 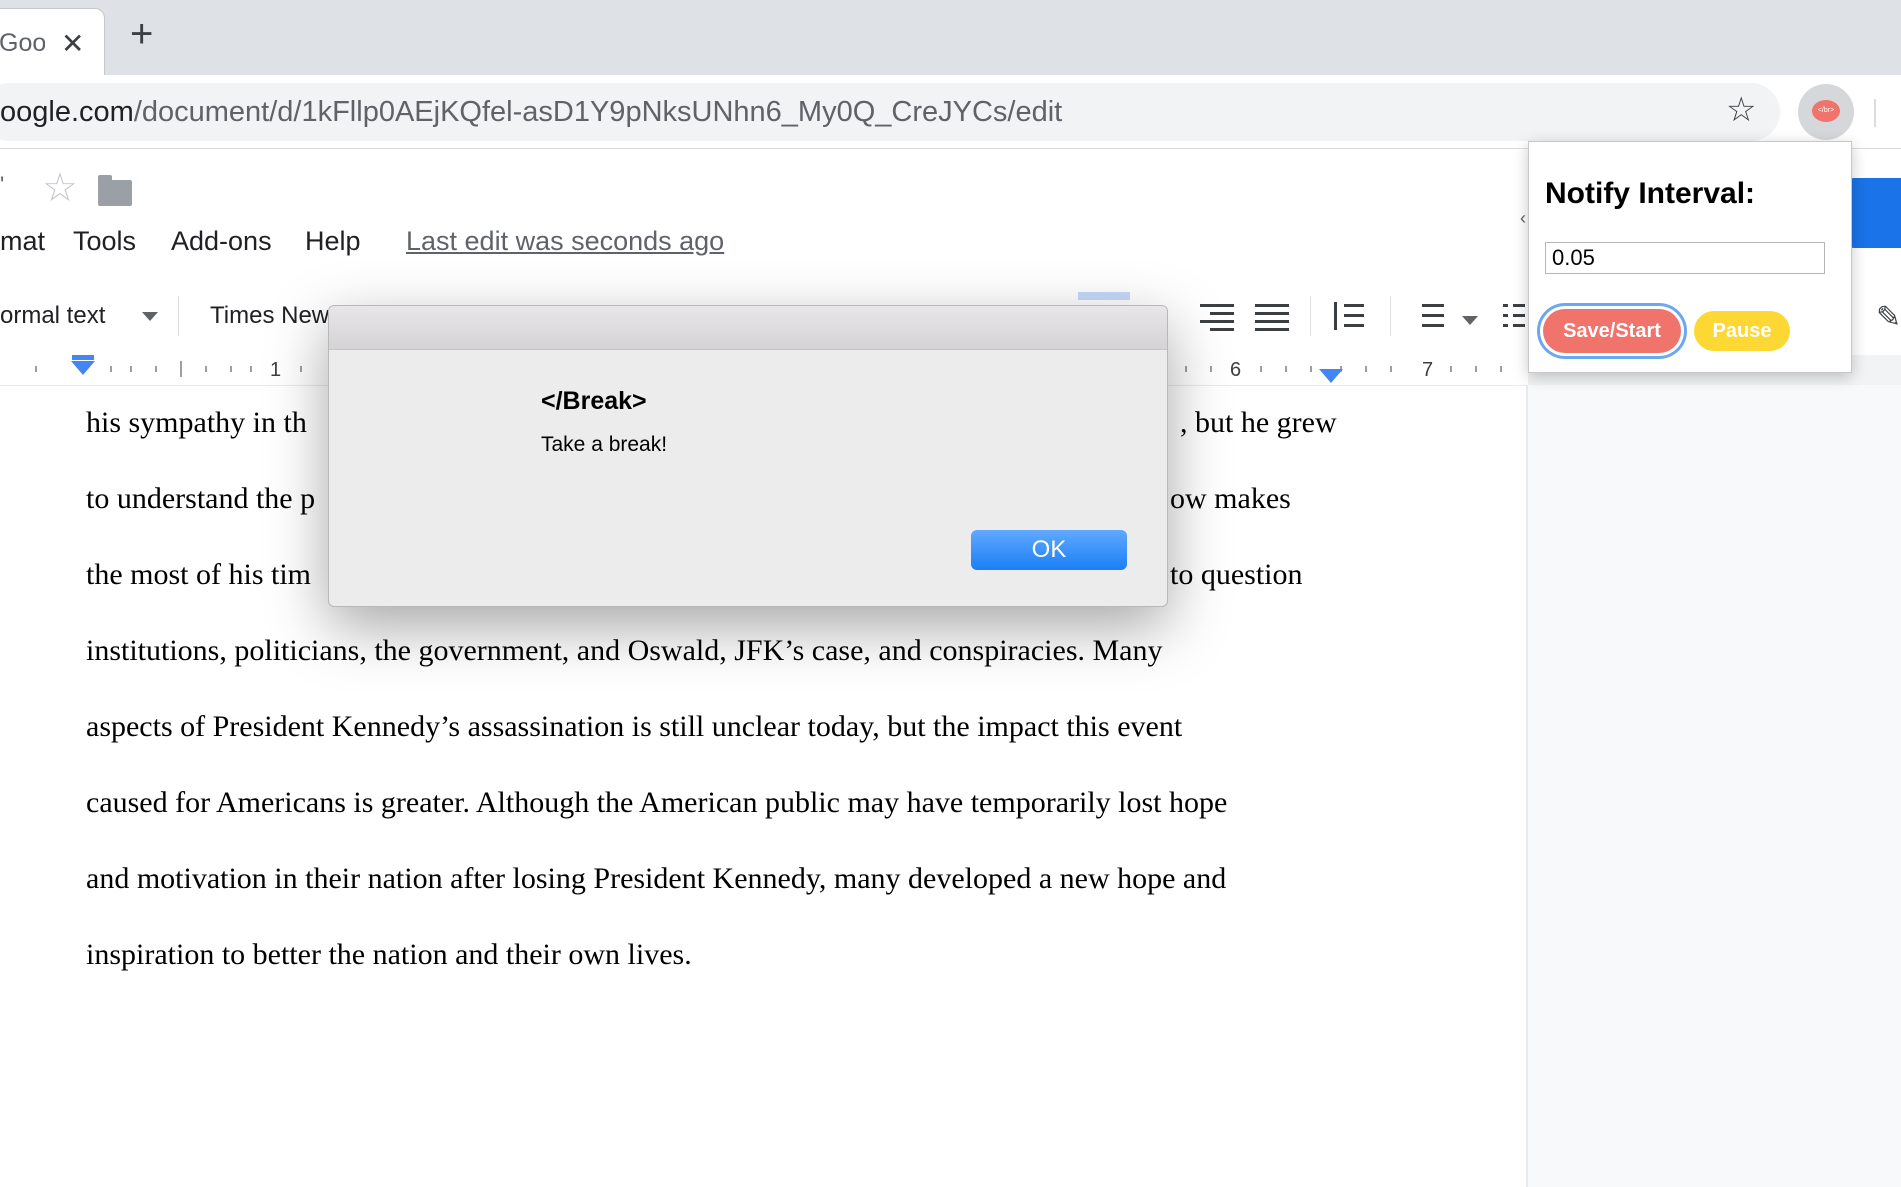 I want to click on star-doc-icon: ☆, so click(x=60, y=188).